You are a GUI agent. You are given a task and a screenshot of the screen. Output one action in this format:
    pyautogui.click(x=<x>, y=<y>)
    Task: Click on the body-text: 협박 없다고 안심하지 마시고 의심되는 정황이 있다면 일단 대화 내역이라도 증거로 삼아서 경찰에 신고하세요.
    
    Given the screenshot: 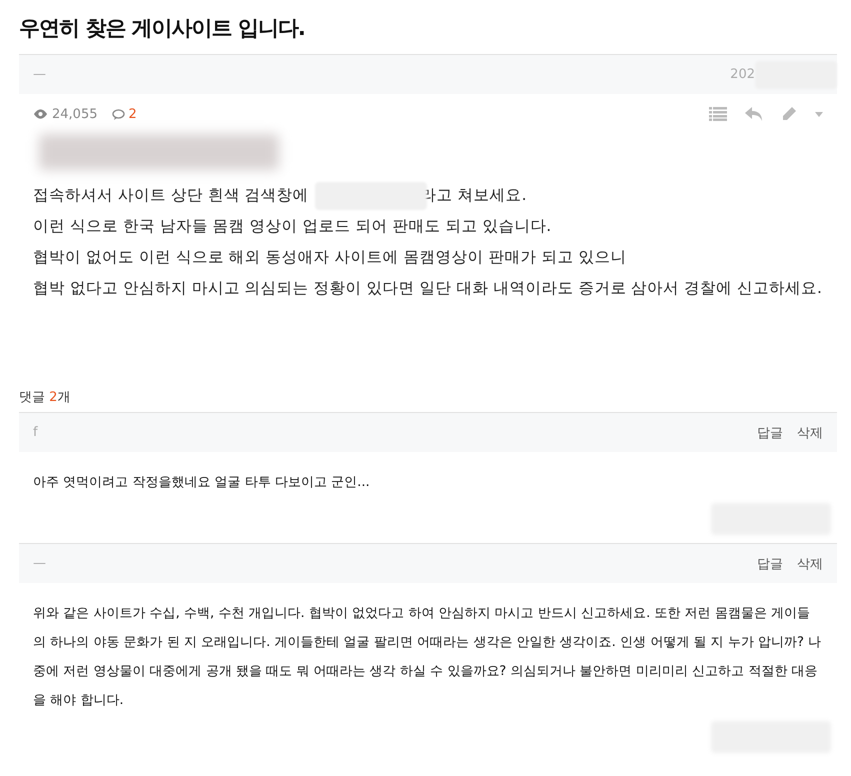 What is the action you would take?
    pyautogui.click(x=428, y=288)
    